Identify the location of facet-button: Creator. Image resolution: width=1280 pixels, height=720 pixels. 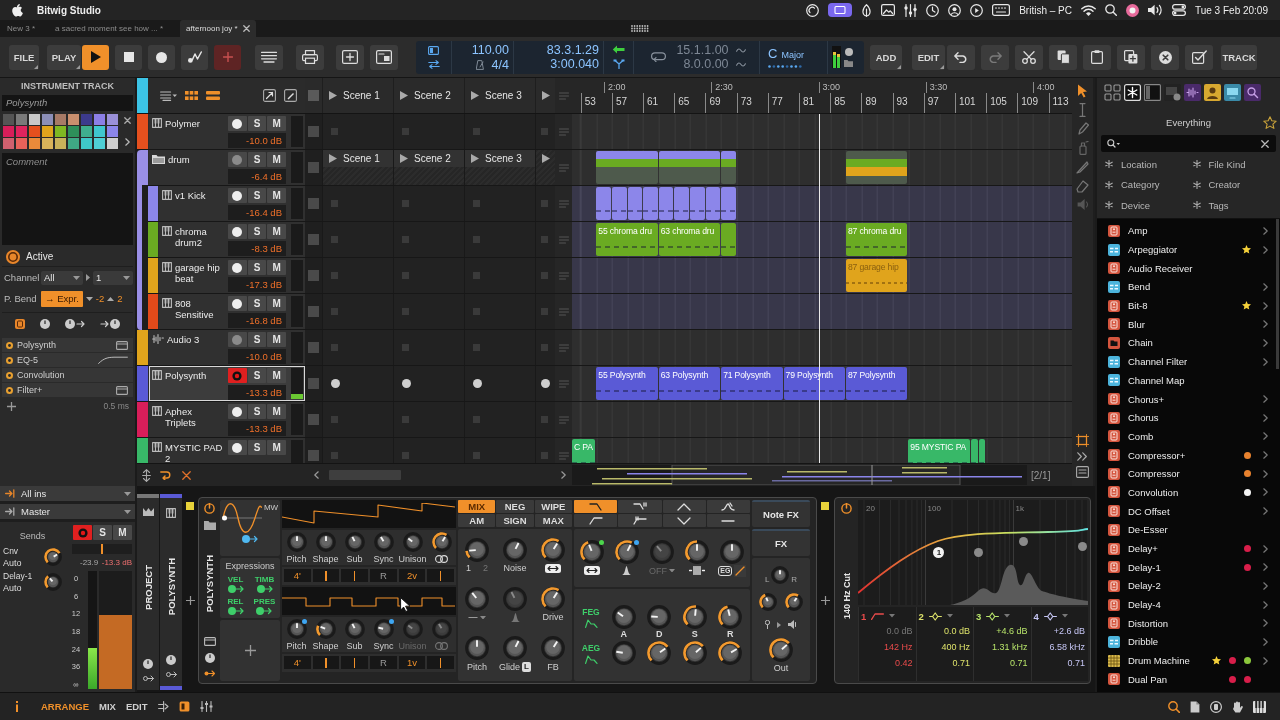
(1236, 184).